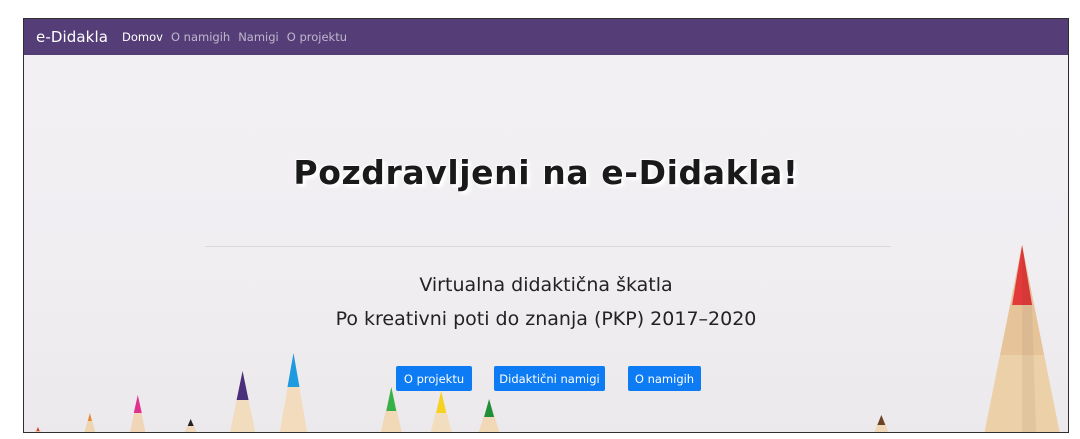  Describe the element at coordinates (243, 401) in the screenshot. I see `pencil-purple` at that location.